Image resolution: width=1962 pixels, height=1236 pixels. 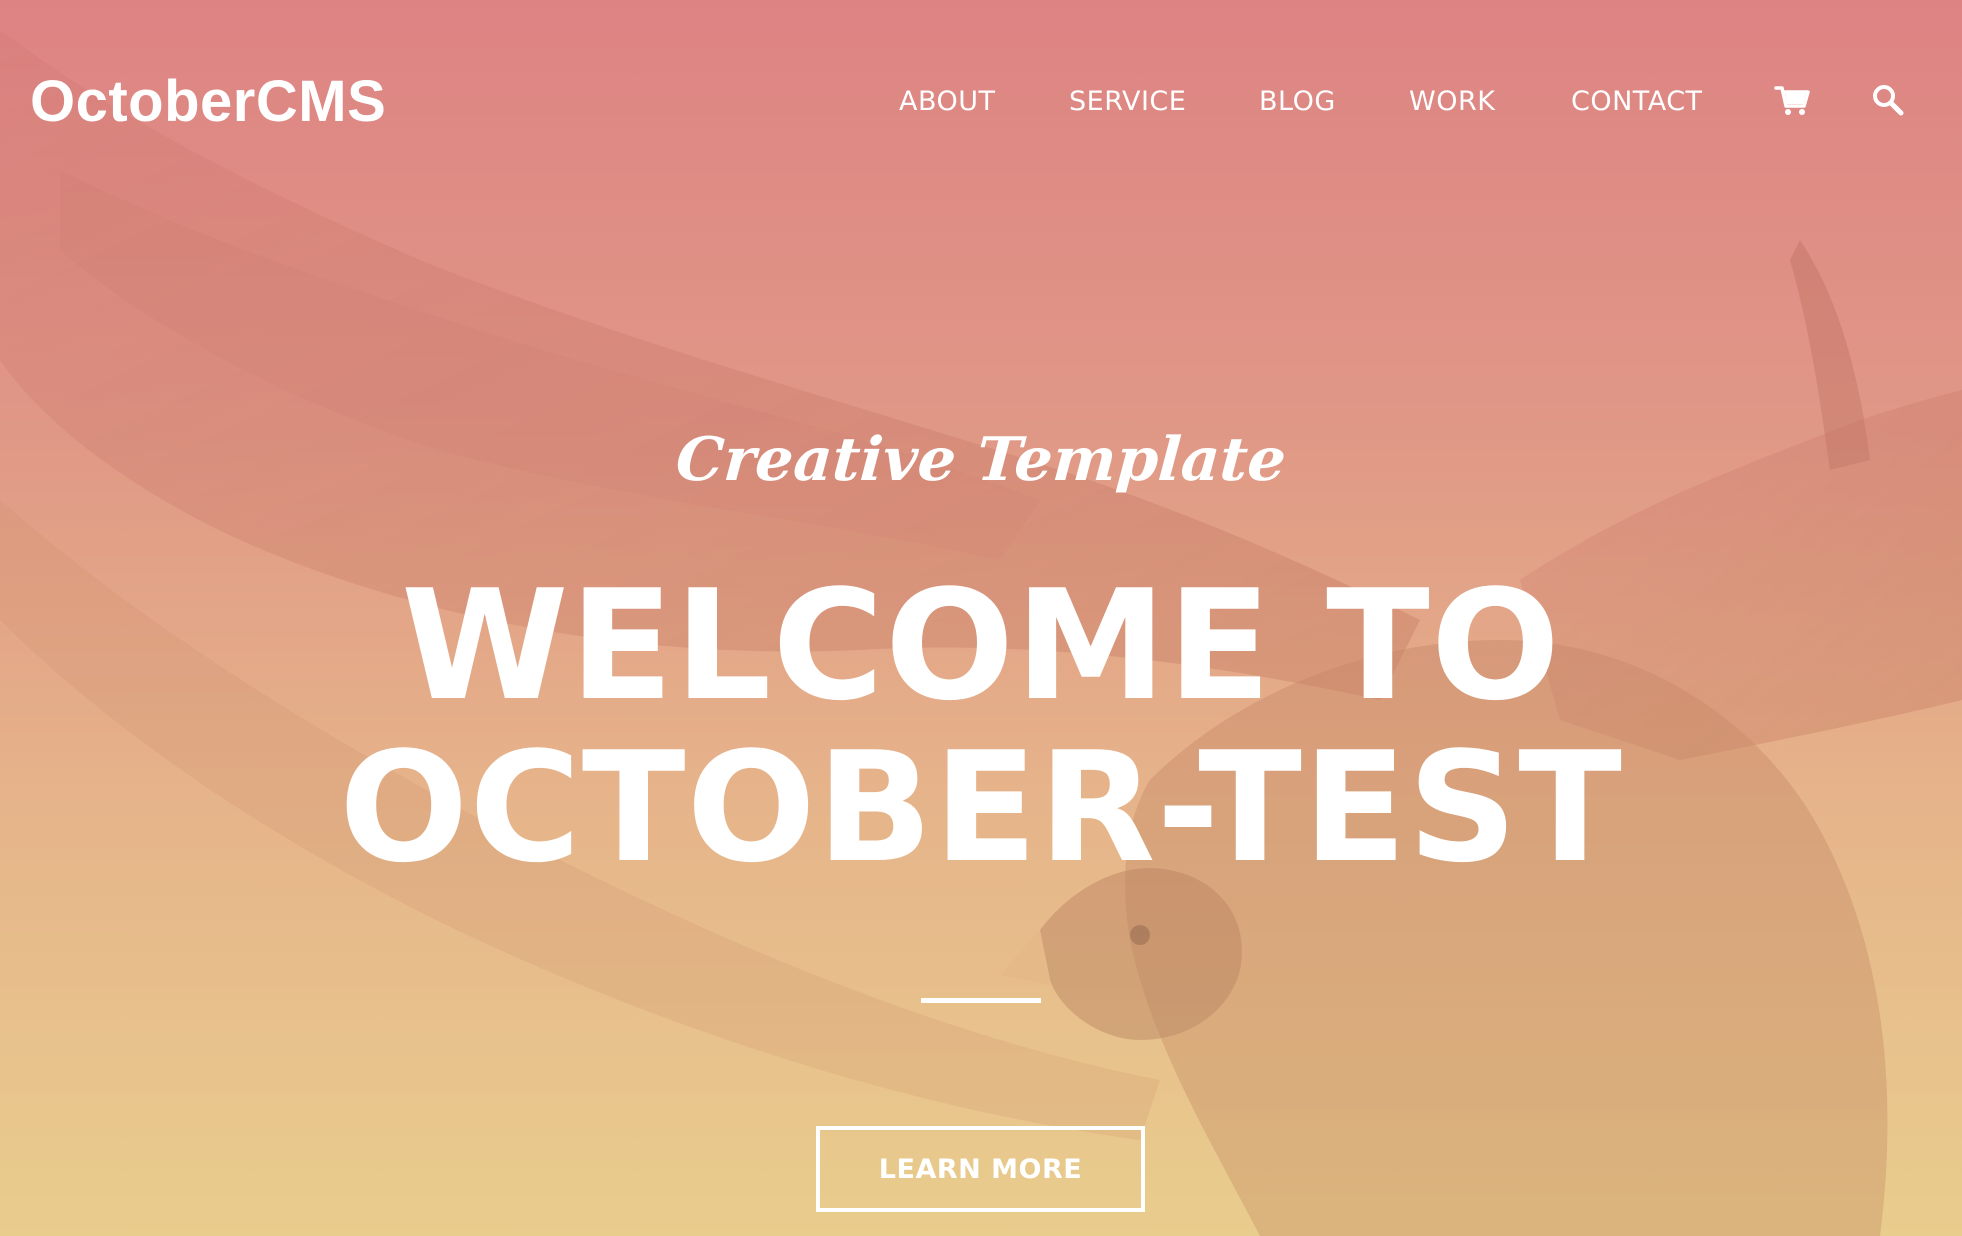 What do you see at coordinates (1452, 101) in the screenshot?
I see `nav-item-work: WORK` at bounding box center [1452, 101].